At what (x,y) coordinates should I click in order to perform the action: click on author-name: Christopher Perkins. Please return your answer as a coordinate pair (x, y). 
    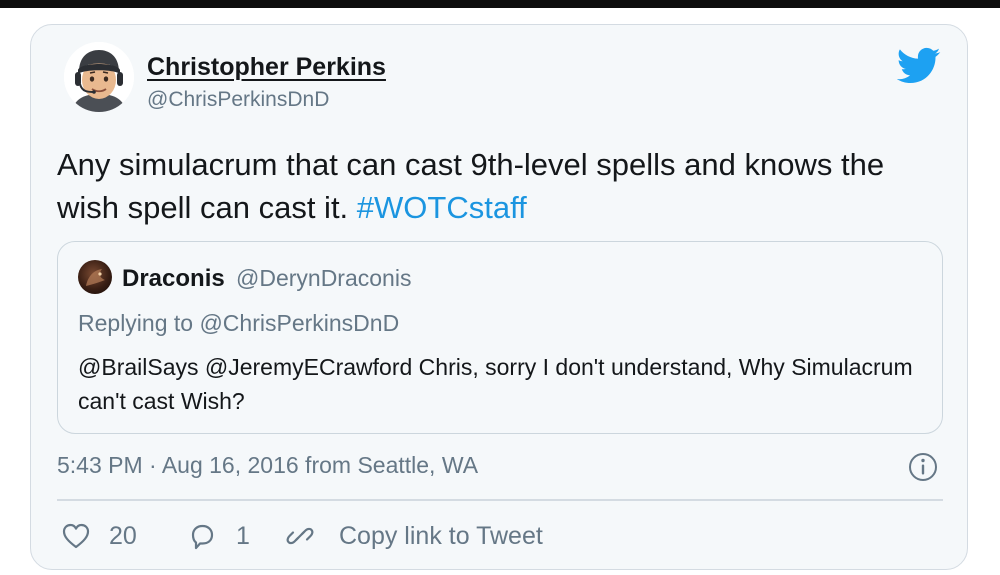
    Looking at the image, I should click on (266, 67).